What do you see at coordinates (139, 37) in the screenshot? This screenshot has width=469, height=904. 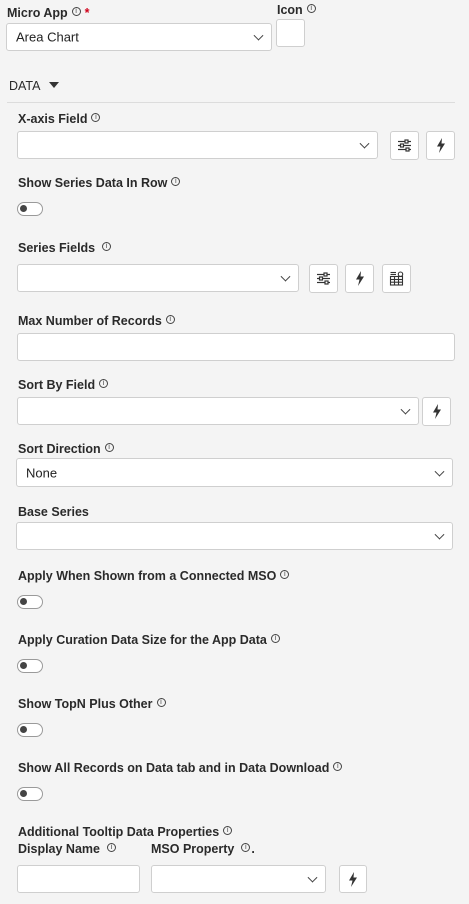 I see `micro-app-select: Area Chart` at bounding box center [139, 37].